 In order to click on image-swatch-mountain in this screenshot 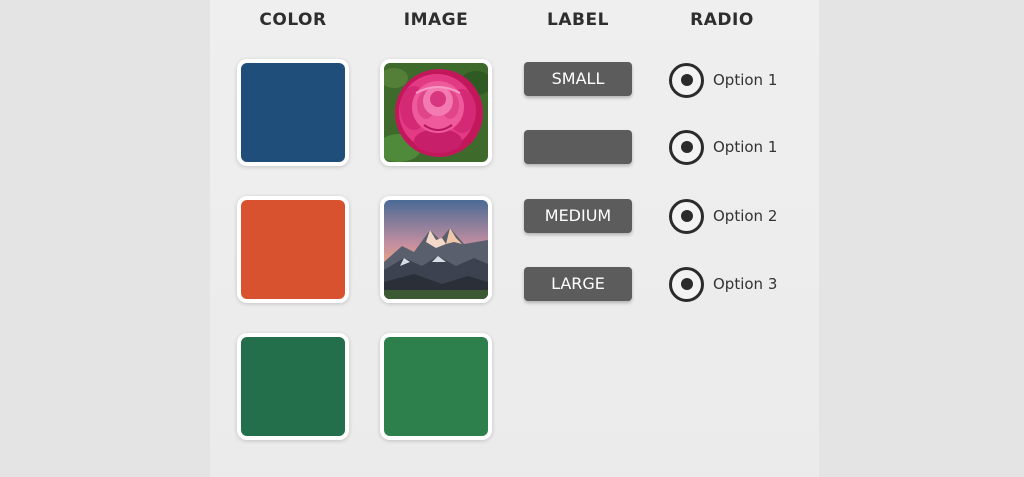, I will do `click(436, 249)`.